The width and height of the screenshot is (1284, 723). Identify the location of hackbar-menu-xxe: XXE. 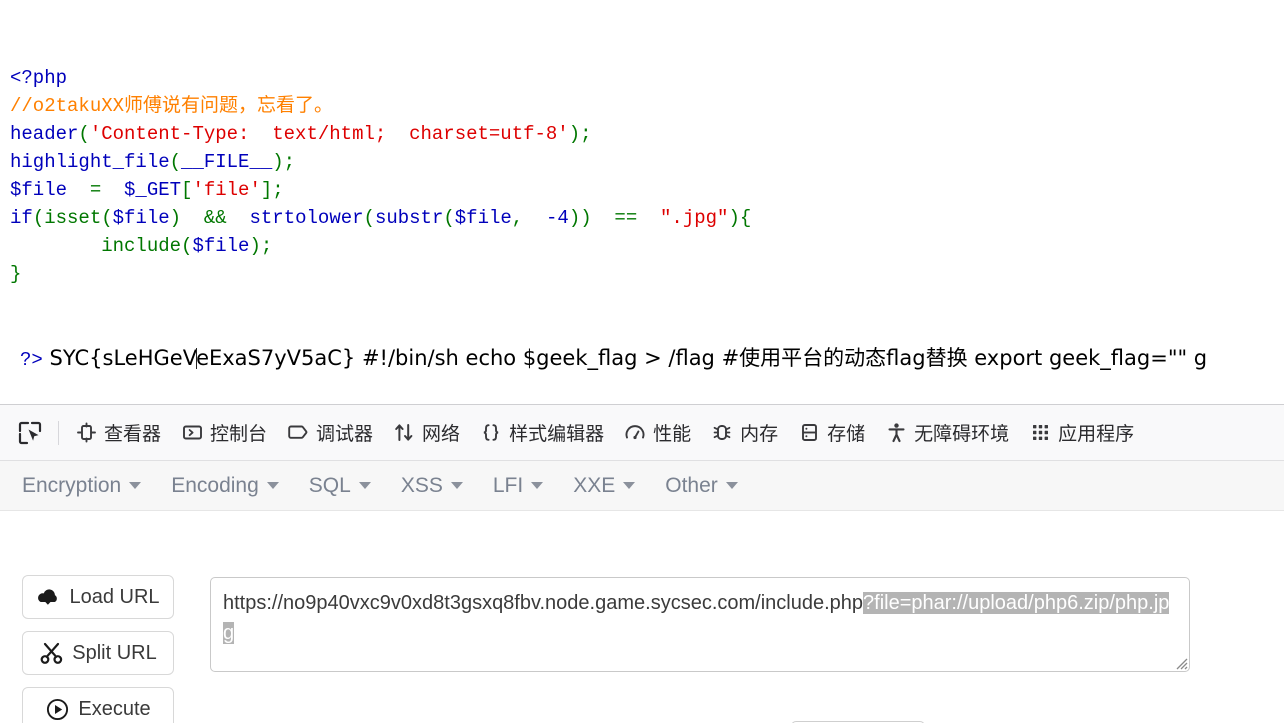
(604, 486).